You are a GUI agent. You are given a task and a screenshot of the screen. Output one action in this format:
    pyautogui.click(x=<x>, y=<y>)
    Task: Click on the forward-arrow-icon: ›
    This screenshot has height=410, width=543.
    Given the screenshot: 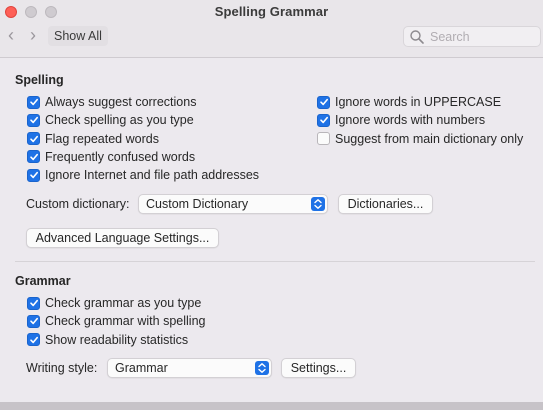 What is the action you would take?
    pyautogui.click(x=33, y=35)
    